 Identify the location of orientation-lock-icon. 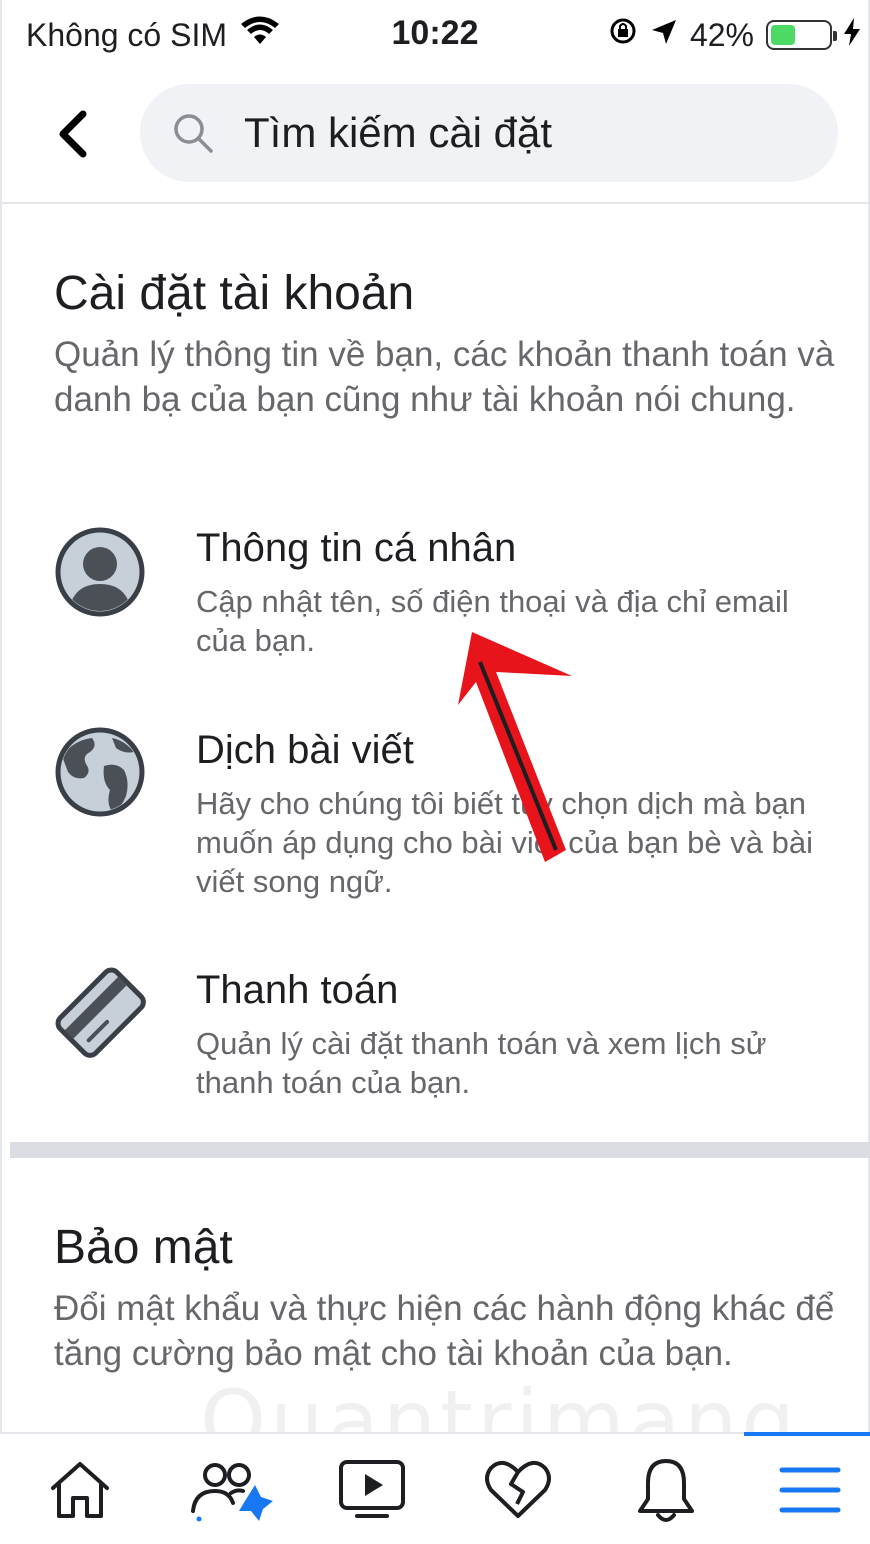
(623, 35).